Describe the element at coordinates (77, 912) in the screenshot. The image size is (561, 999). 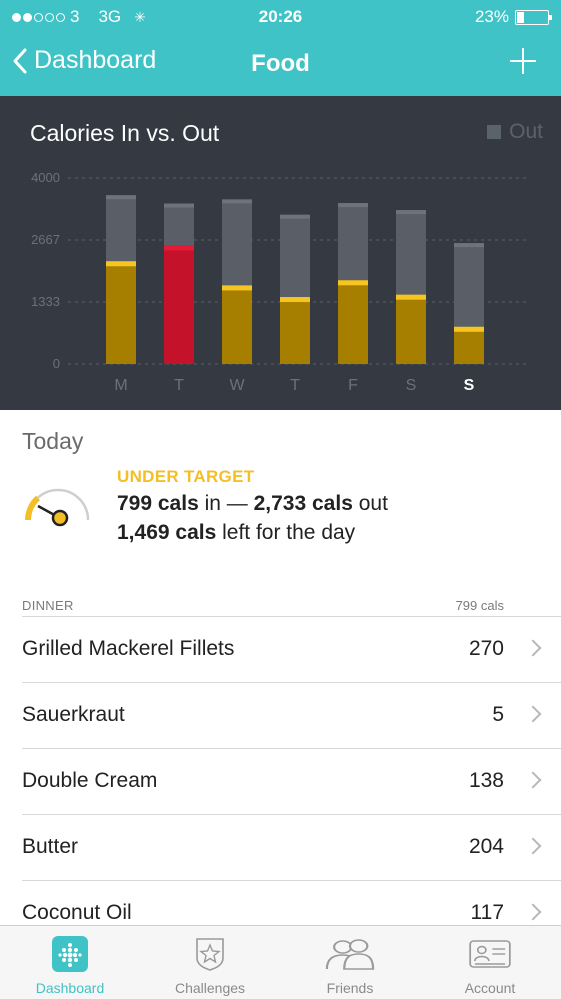
I see `food-name: Coconut Oil` at that location.